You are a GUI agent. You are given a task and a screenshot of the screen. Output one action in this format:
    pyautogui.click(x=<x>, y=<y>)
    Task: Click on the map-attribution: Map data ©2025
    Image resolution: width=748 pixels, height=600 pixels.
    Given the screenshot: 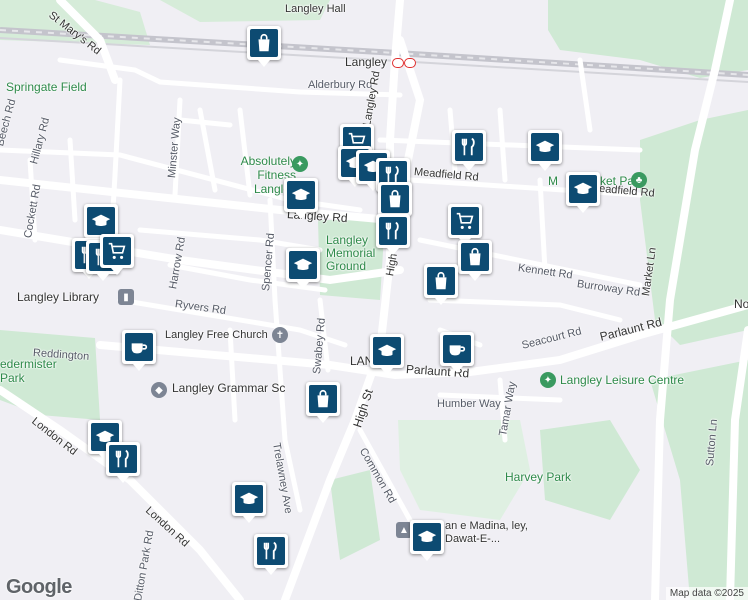 What is the action you would take?
    pyautogui.click(x=706, y=593)
    